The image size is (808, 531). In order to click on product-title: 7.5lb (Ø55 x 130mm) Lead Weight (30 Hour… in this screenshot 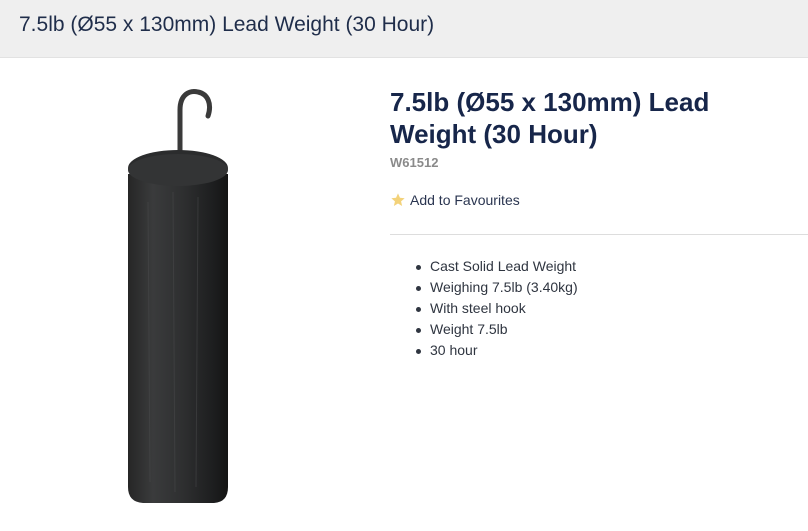, I will do `click(550, 118)`.